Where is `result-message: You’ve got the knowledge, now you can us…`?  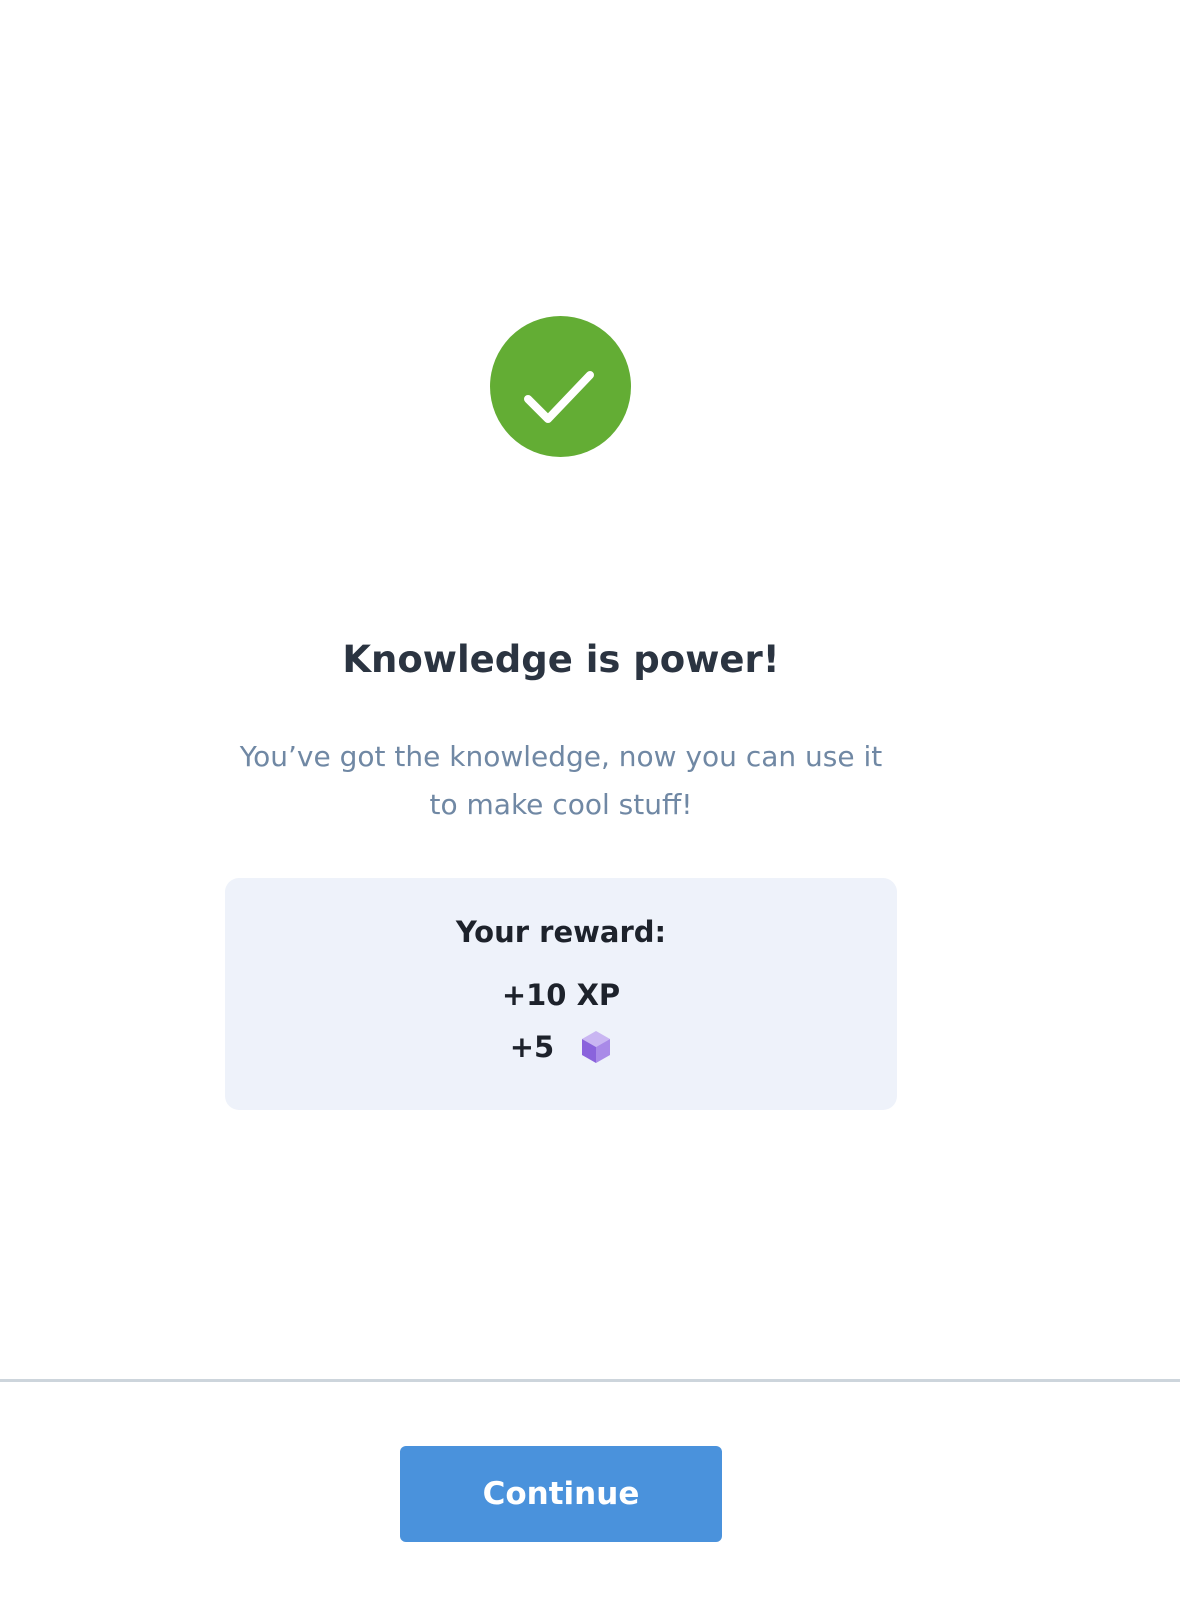 result-message: You’ve got the knowledge, now you can us… is located at coordinates (561, 780).